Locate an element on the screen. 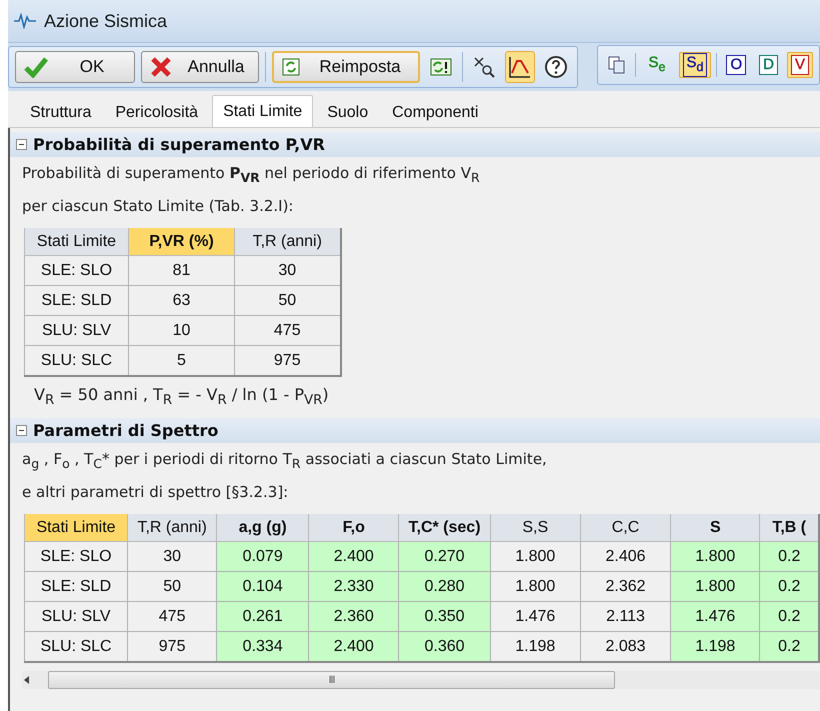  table-cell: 0.079 is located at coordinates (262, 557).